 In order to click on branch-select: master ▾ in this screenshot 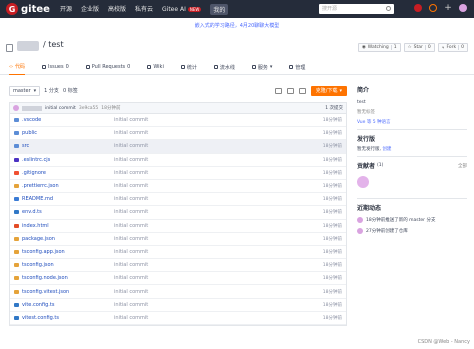, I will do `click(25, 90)`.